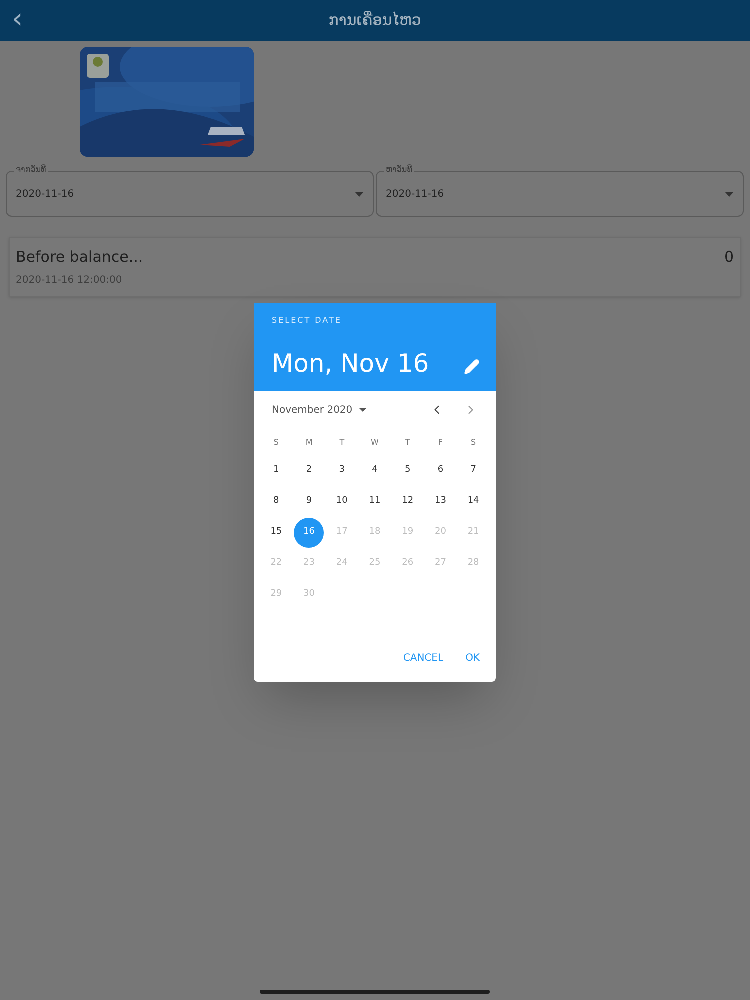 This screenshot has height=1000, width=750. What do you see at coordinates (441, 471) in the screenshot?
I see `day-button: 6` at bounding box center [441, 471].